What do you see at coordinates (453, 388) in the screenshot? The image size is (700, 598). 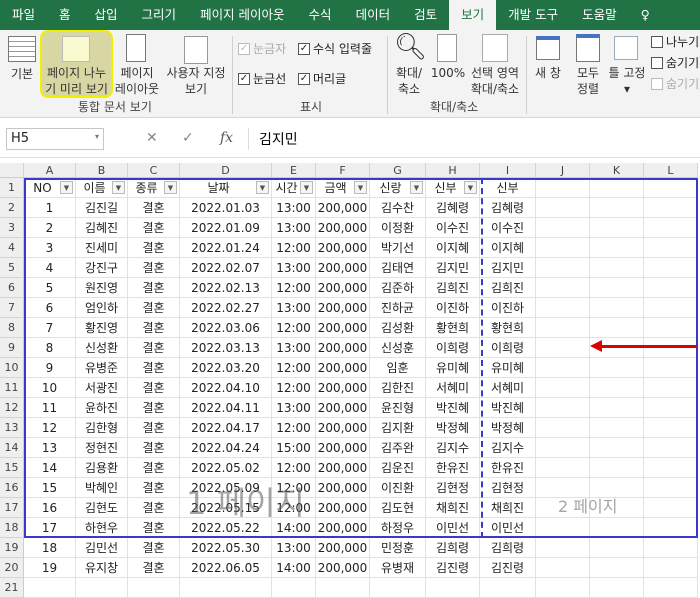 I see `cell: 서혜미` at bounding box center [453, 388].